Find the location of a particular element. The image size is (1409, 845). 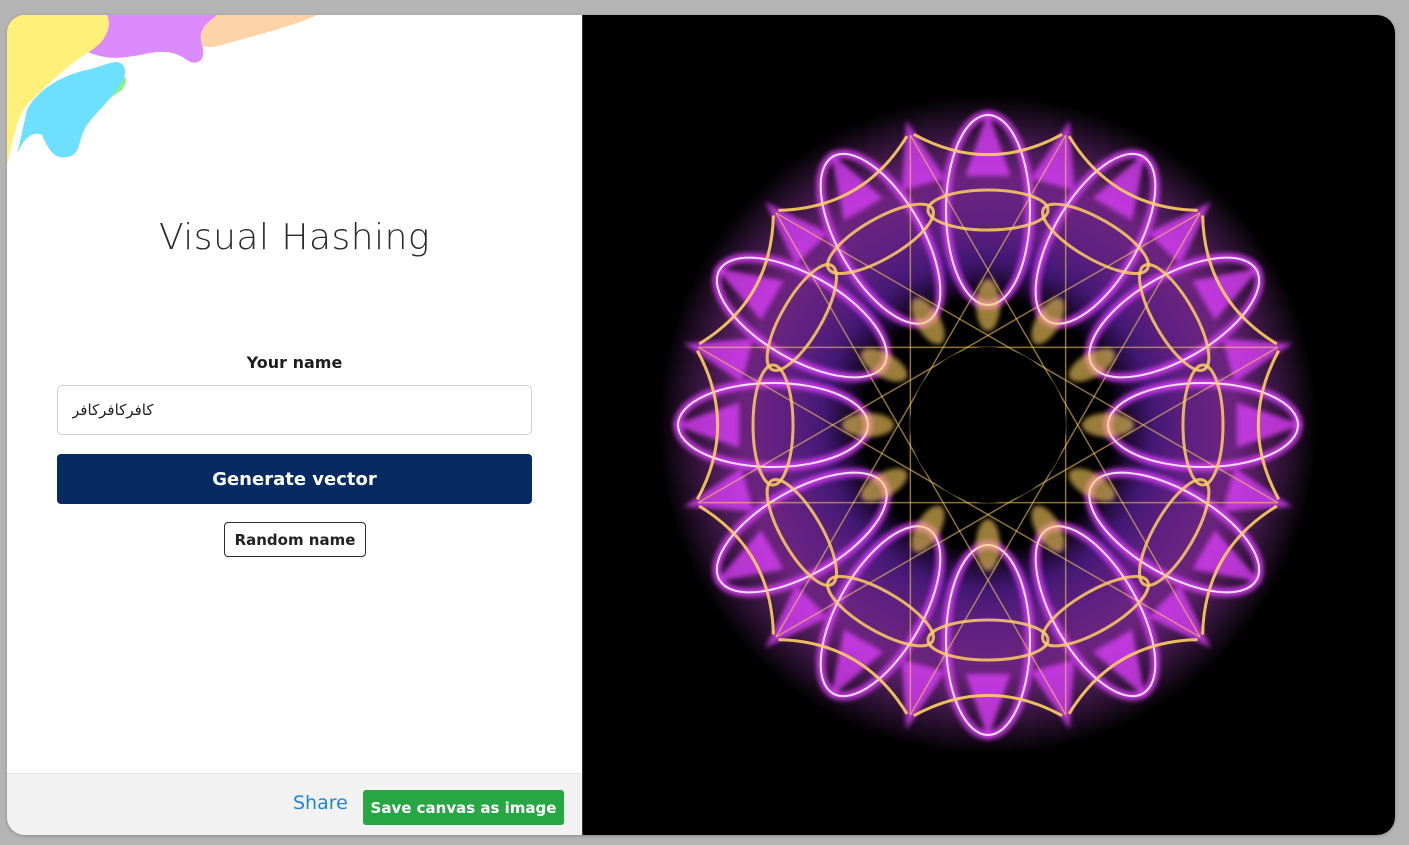

random-name-button: Random name is located at coordinates (295, 539).